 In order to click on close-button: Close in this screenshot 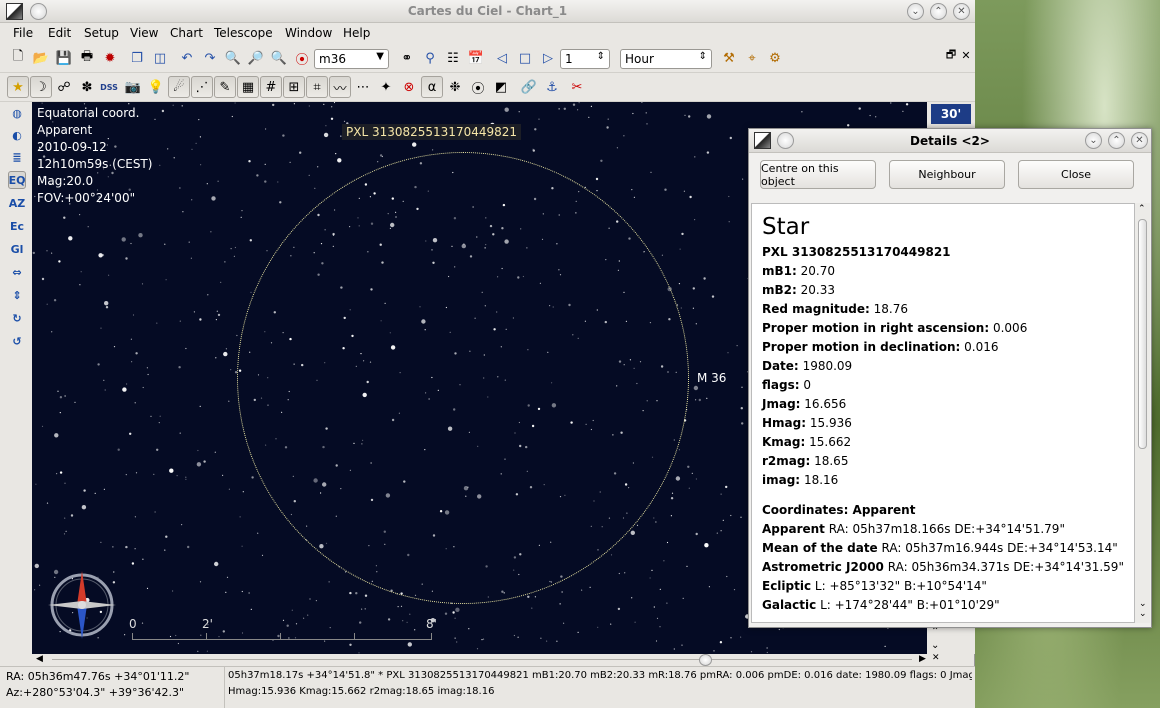, I will do `click(1076, 174)`.